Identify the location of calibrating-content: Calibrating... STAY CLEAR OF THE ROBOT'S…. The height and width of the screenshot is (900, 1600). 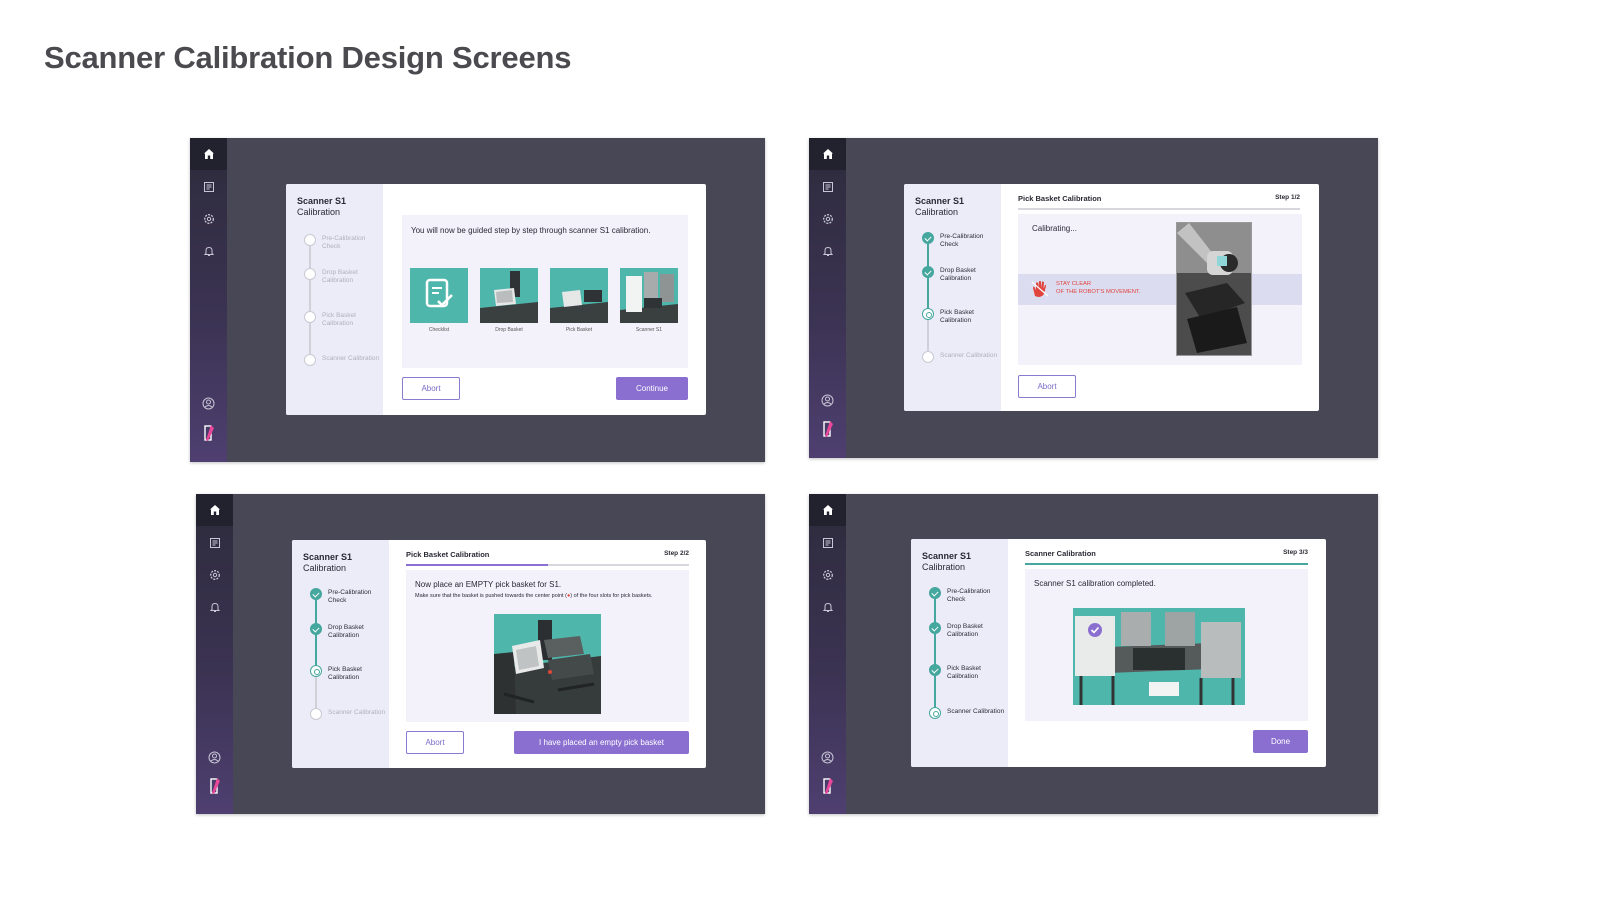
(1160, 289).